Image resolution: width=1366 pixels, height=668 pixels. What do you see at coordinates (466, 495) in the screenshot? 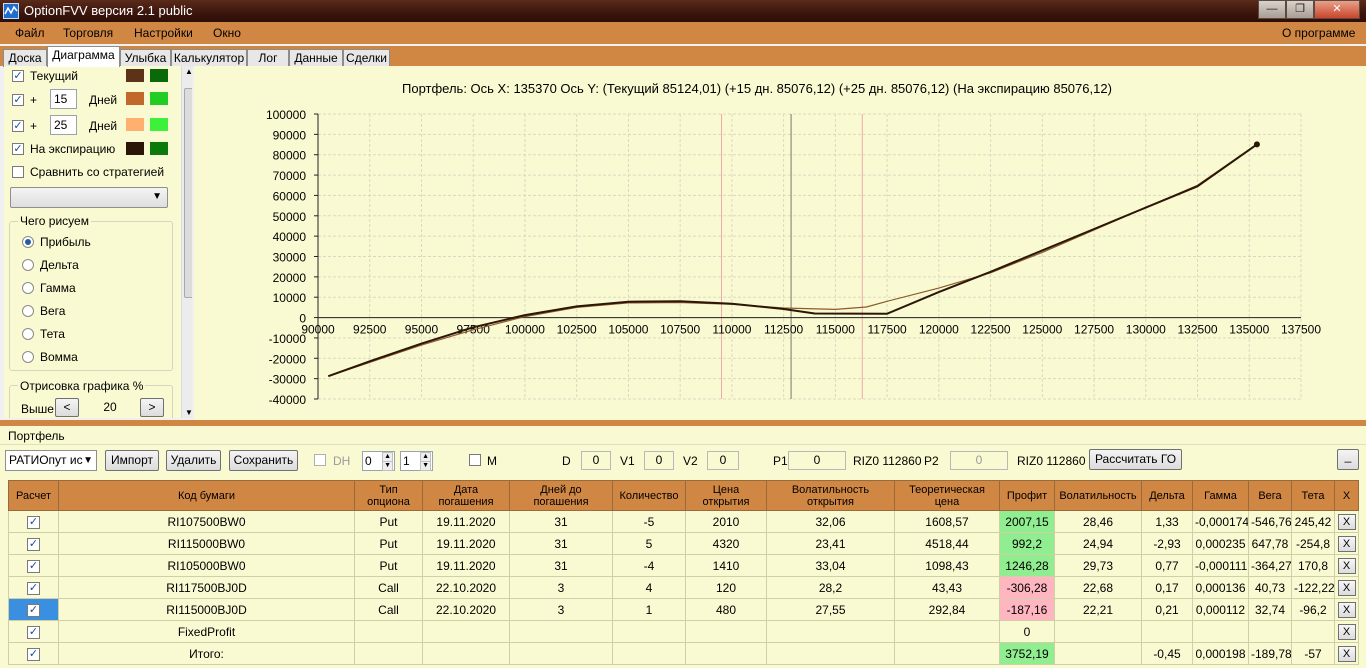
I see `col-expiry: Дата погашения` at bounding box center [466, 495].